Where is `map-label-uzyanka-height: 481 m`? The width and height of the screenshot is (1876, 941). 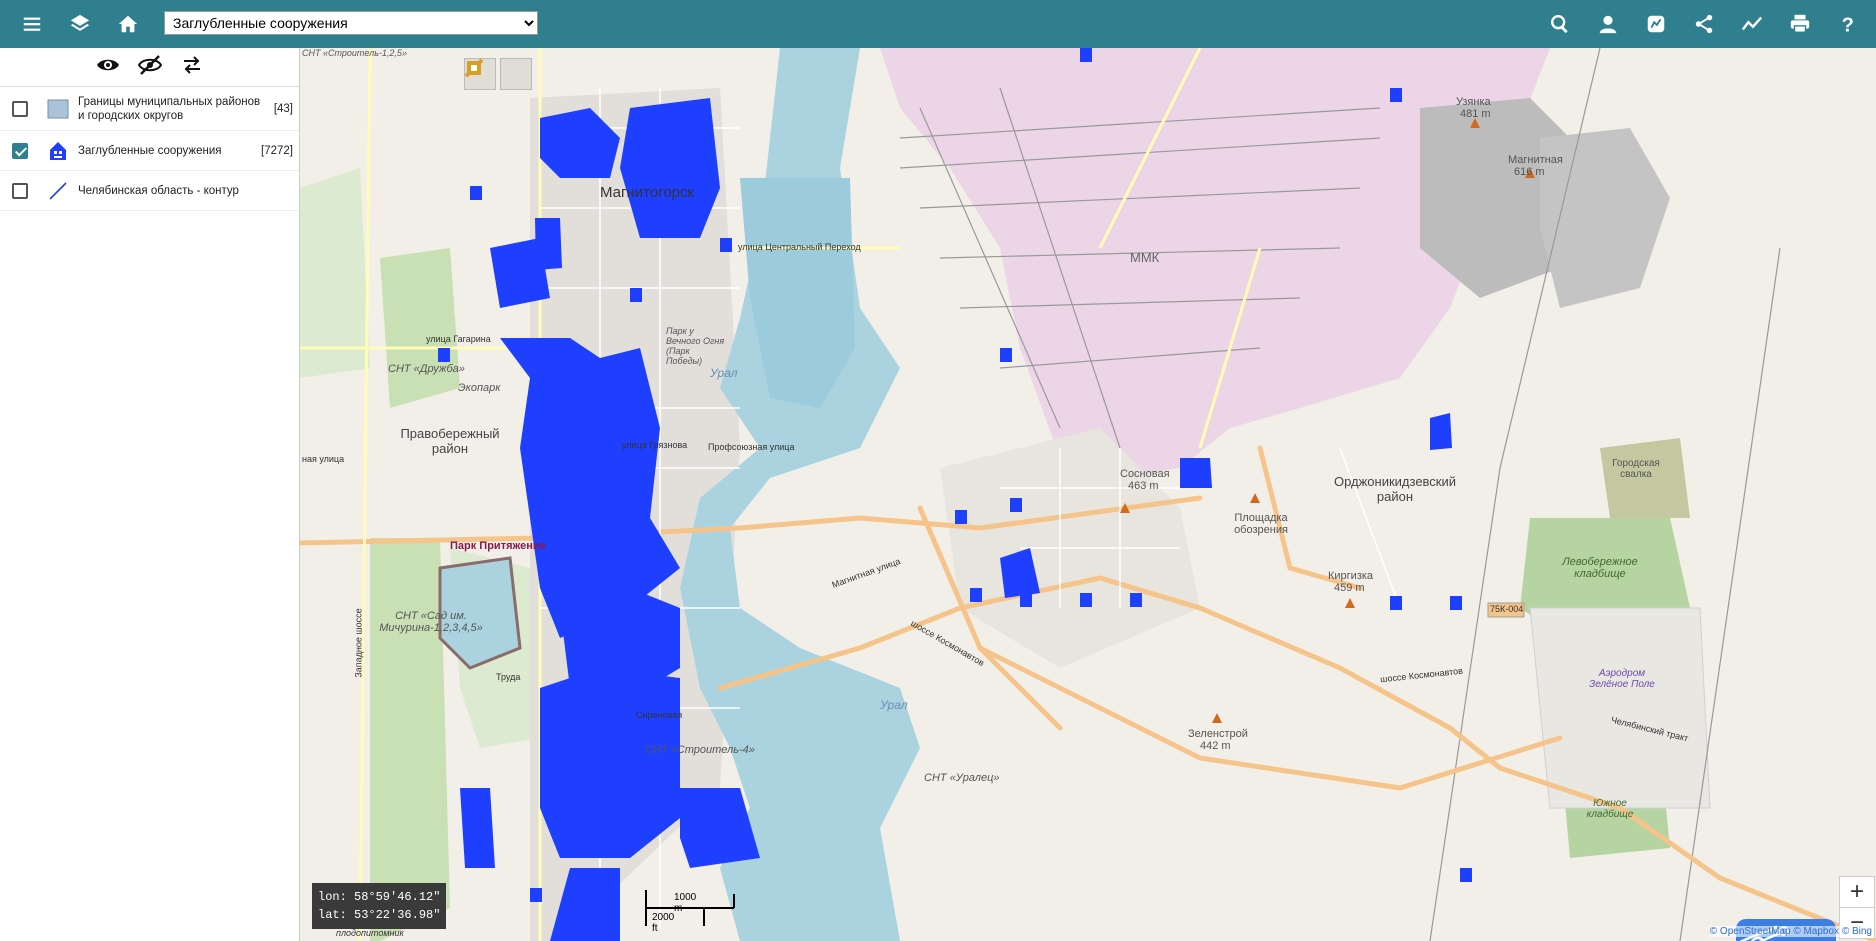 map-label-uzyanka-height: 481 m is located at coordinates (1475, 114).